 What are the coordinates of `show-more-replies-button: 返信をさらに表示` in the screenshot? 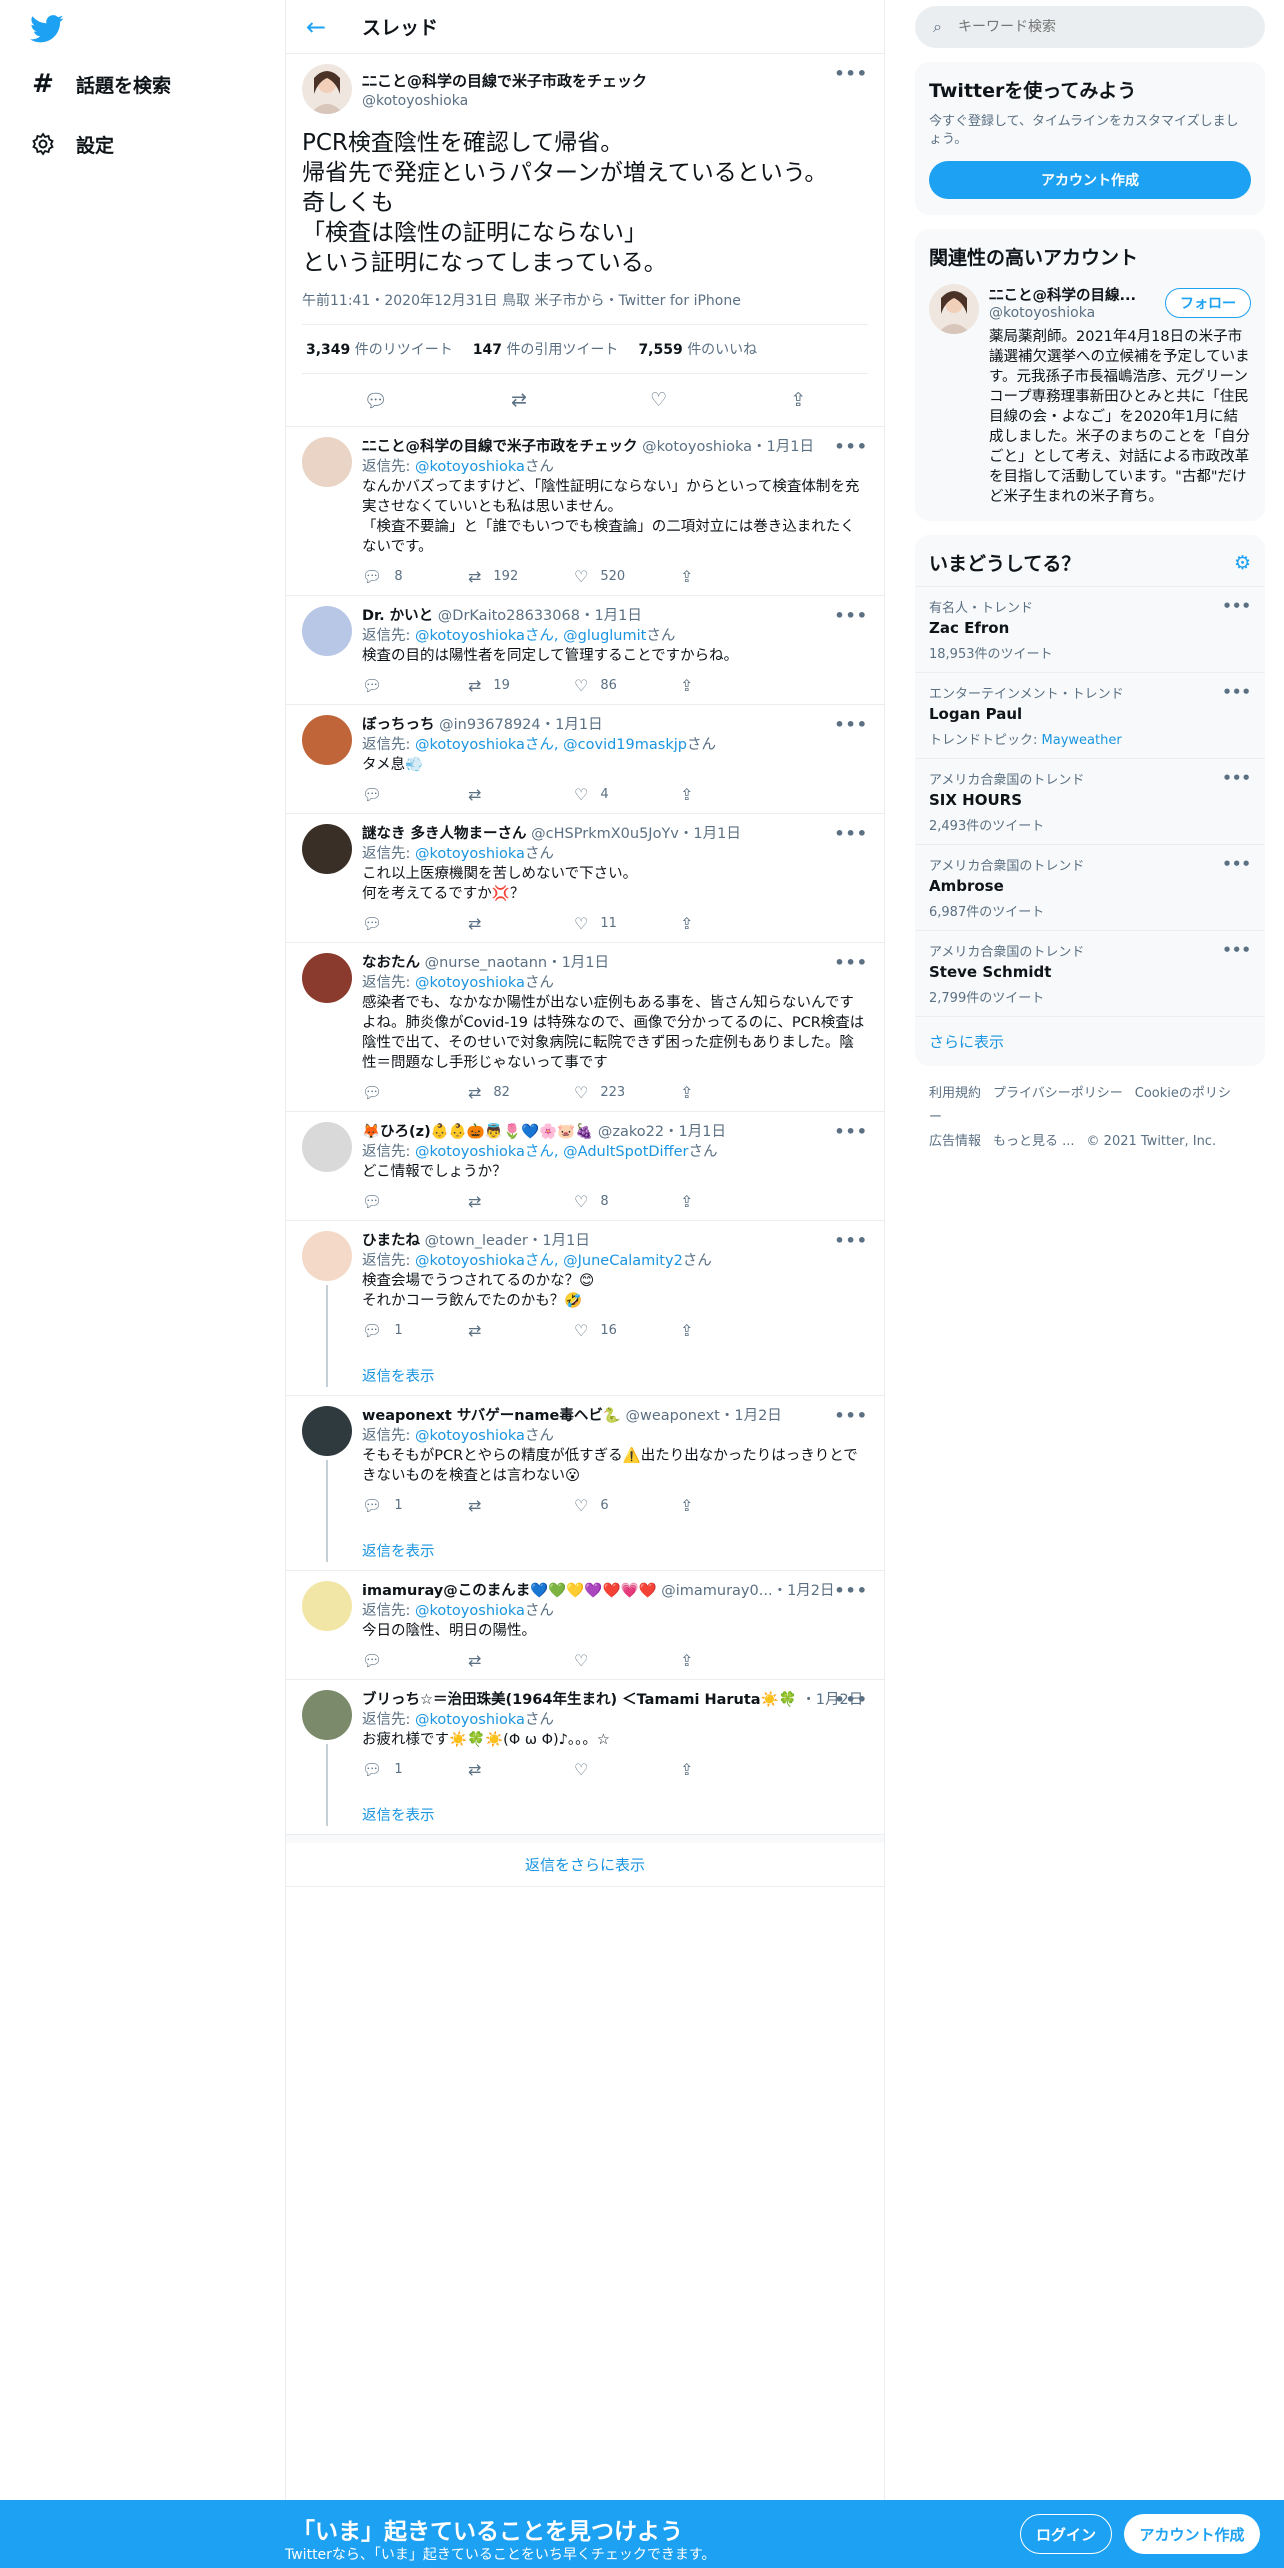 It's located at (585, 1861).